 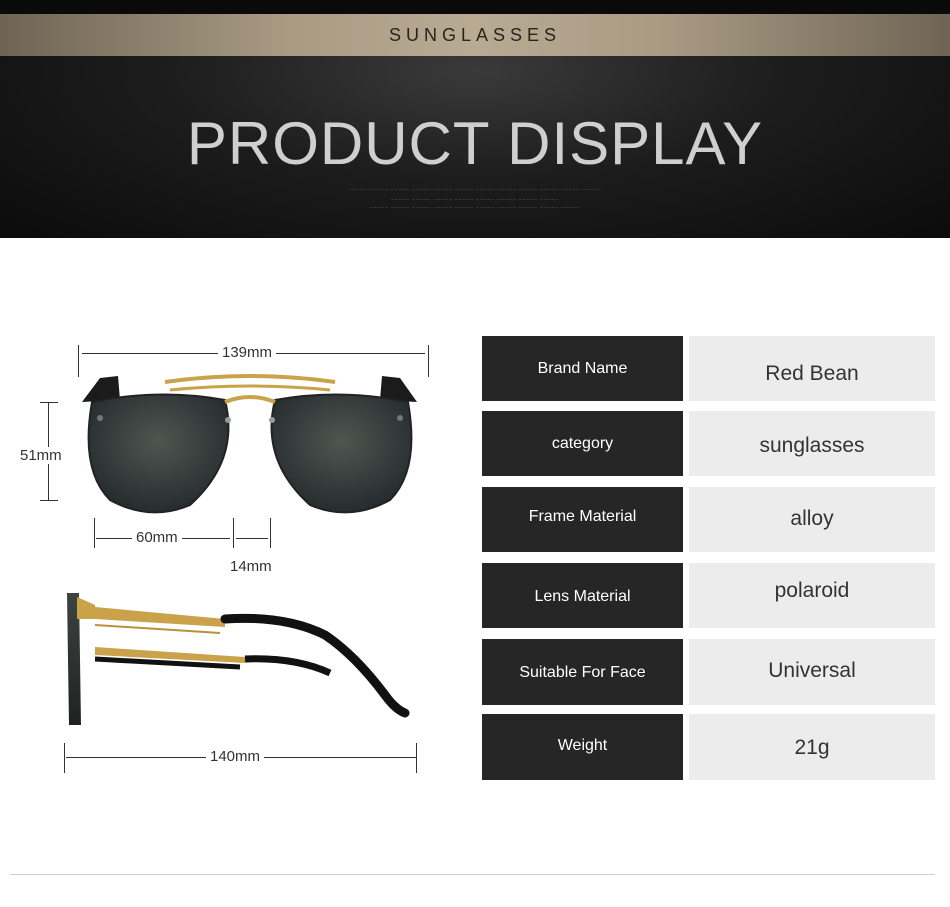 I want to click on banner-gold-bar: SUNGLASSES, so click(x=475, y=35).